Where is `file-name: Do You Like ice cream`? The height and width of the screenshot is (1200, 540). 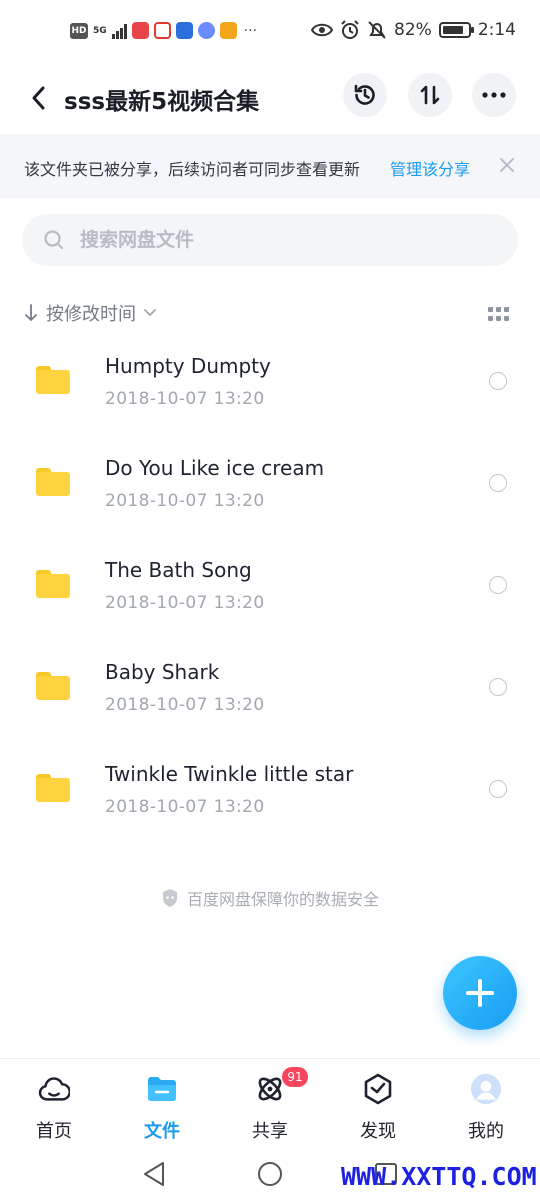
file-name: Do You Like ice cream is located at coordinates (215, 468).